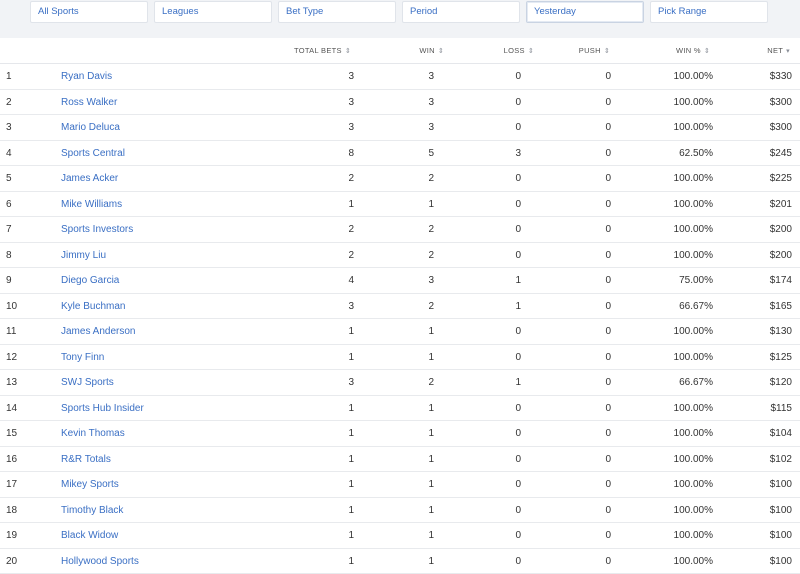 This screenshot has width=800, height=574. I want to click on rank-cell: 13, so click(12, 382).